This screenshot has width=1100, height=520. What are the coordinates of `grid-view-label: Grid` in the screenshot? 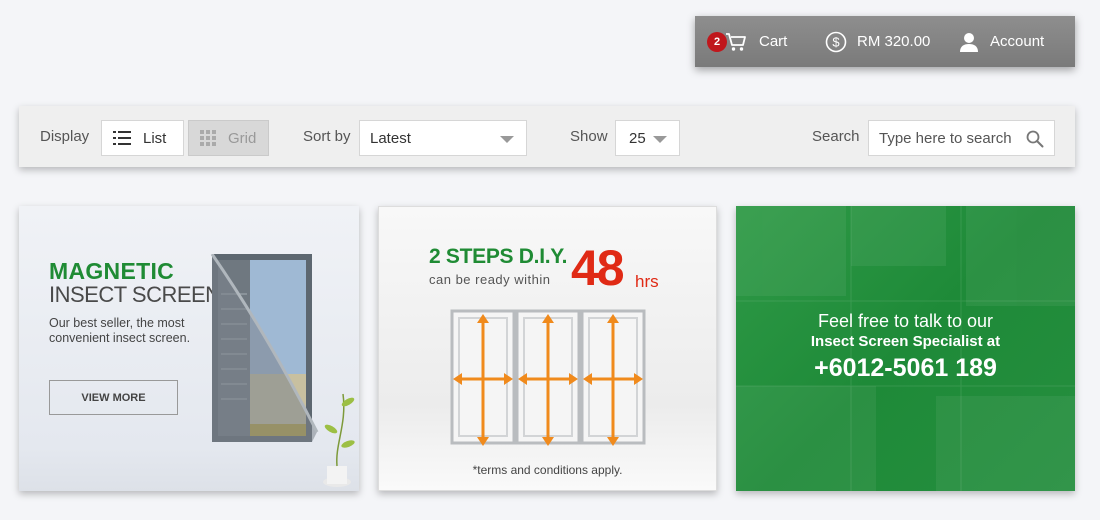 It's located at (242, 138).